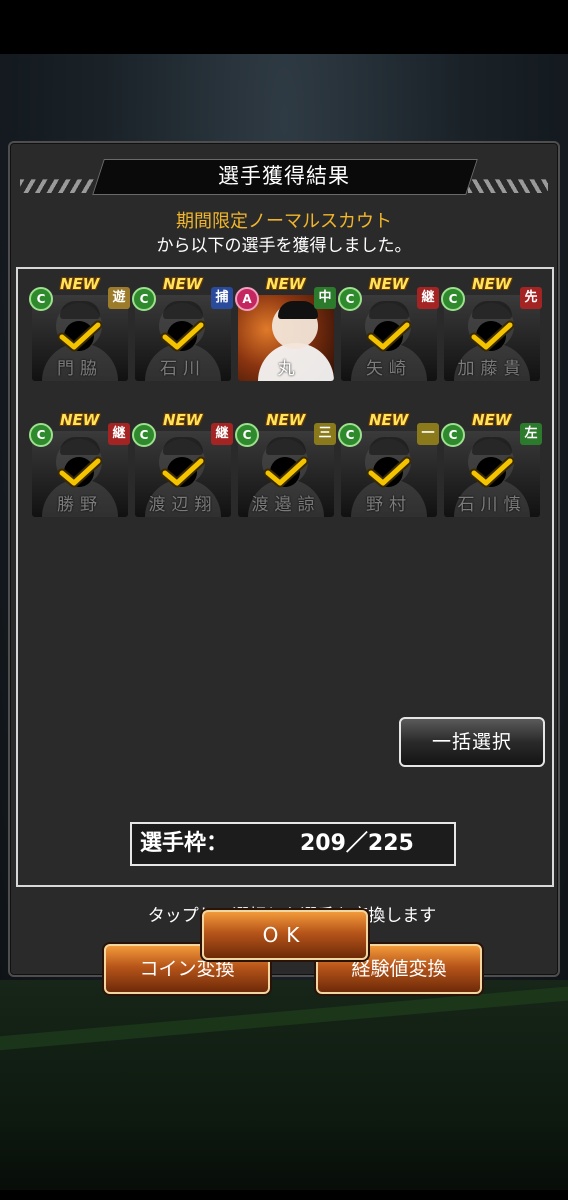 Image resolution: width=568 pixels, height=1200 pixels. What do you see at coordinates (293, 844) in the screenshot?
I see `player-slot-counter: 選手枠： 209／225` at bounding box center [293, 844].